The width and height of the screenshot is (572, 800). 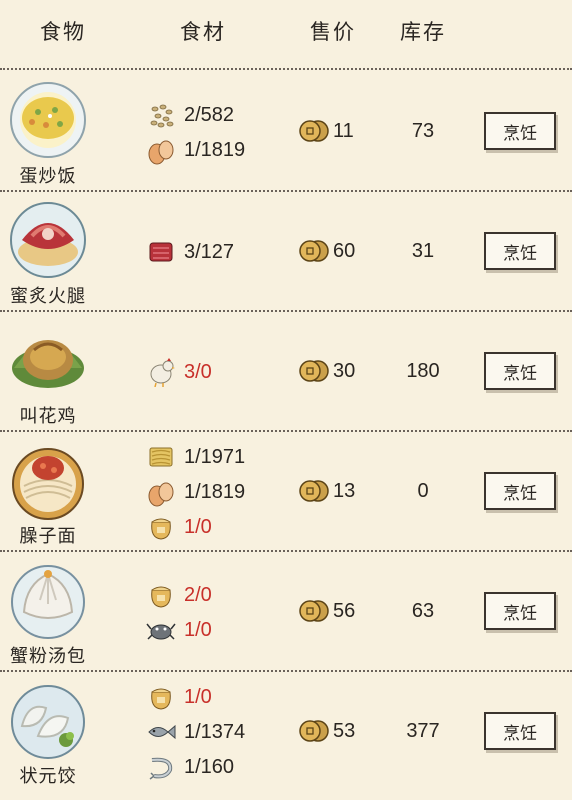 What do you see at coordinates (286, 31) in the screenshot?
I see `table-header: 食物 食材 售价 库存` at bounding box center [286, 31].